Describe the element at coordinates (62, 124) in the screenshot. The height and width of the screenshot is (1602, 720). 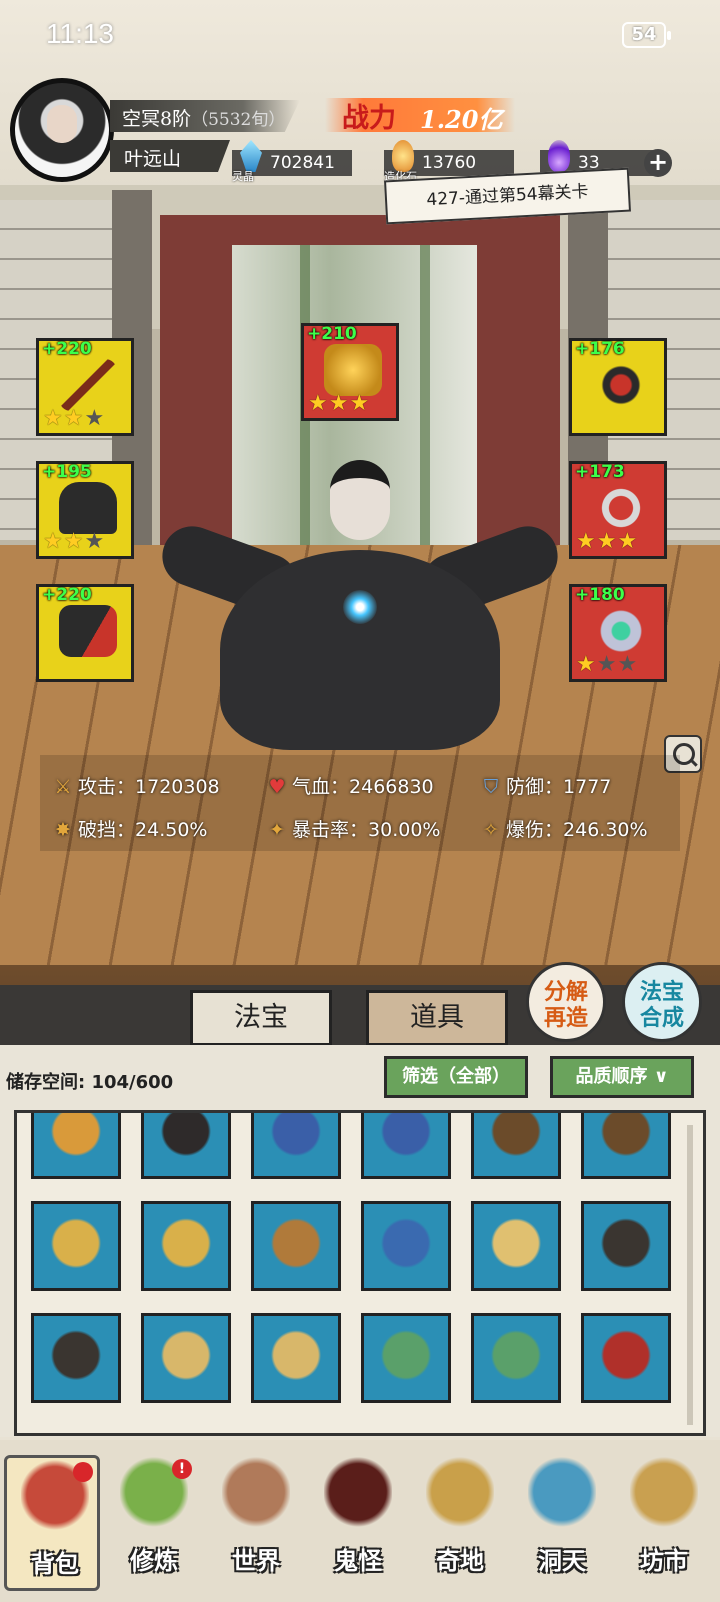
I see `avatar-face` at that location.